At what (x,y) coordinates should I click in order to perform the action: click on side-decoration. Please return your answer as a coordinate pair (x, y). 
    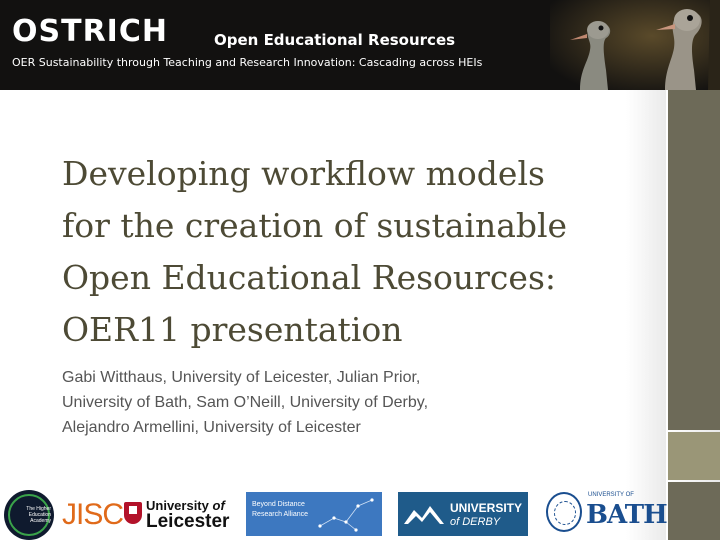
    Looking at the image, I should click on (693, 315).